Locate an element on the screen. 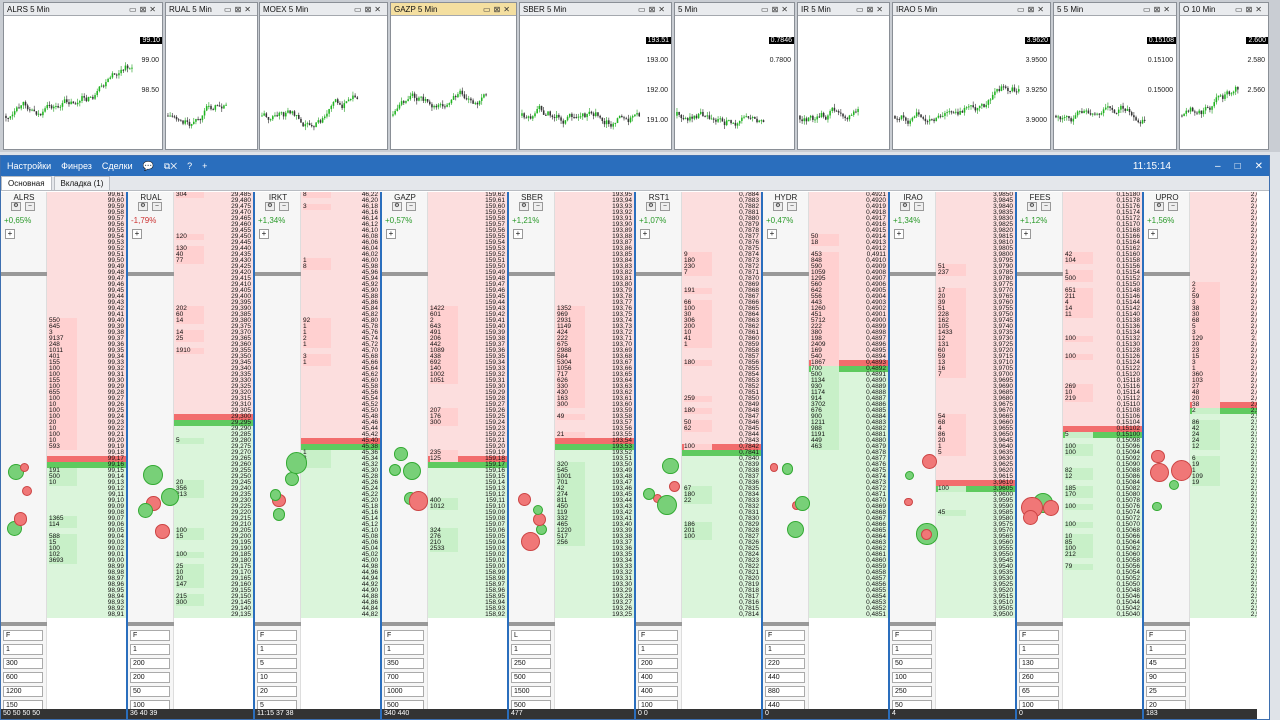 This screenshot has width=1280, height=720. ladder-row: 2,565 is located at coordinates (1223, 614).